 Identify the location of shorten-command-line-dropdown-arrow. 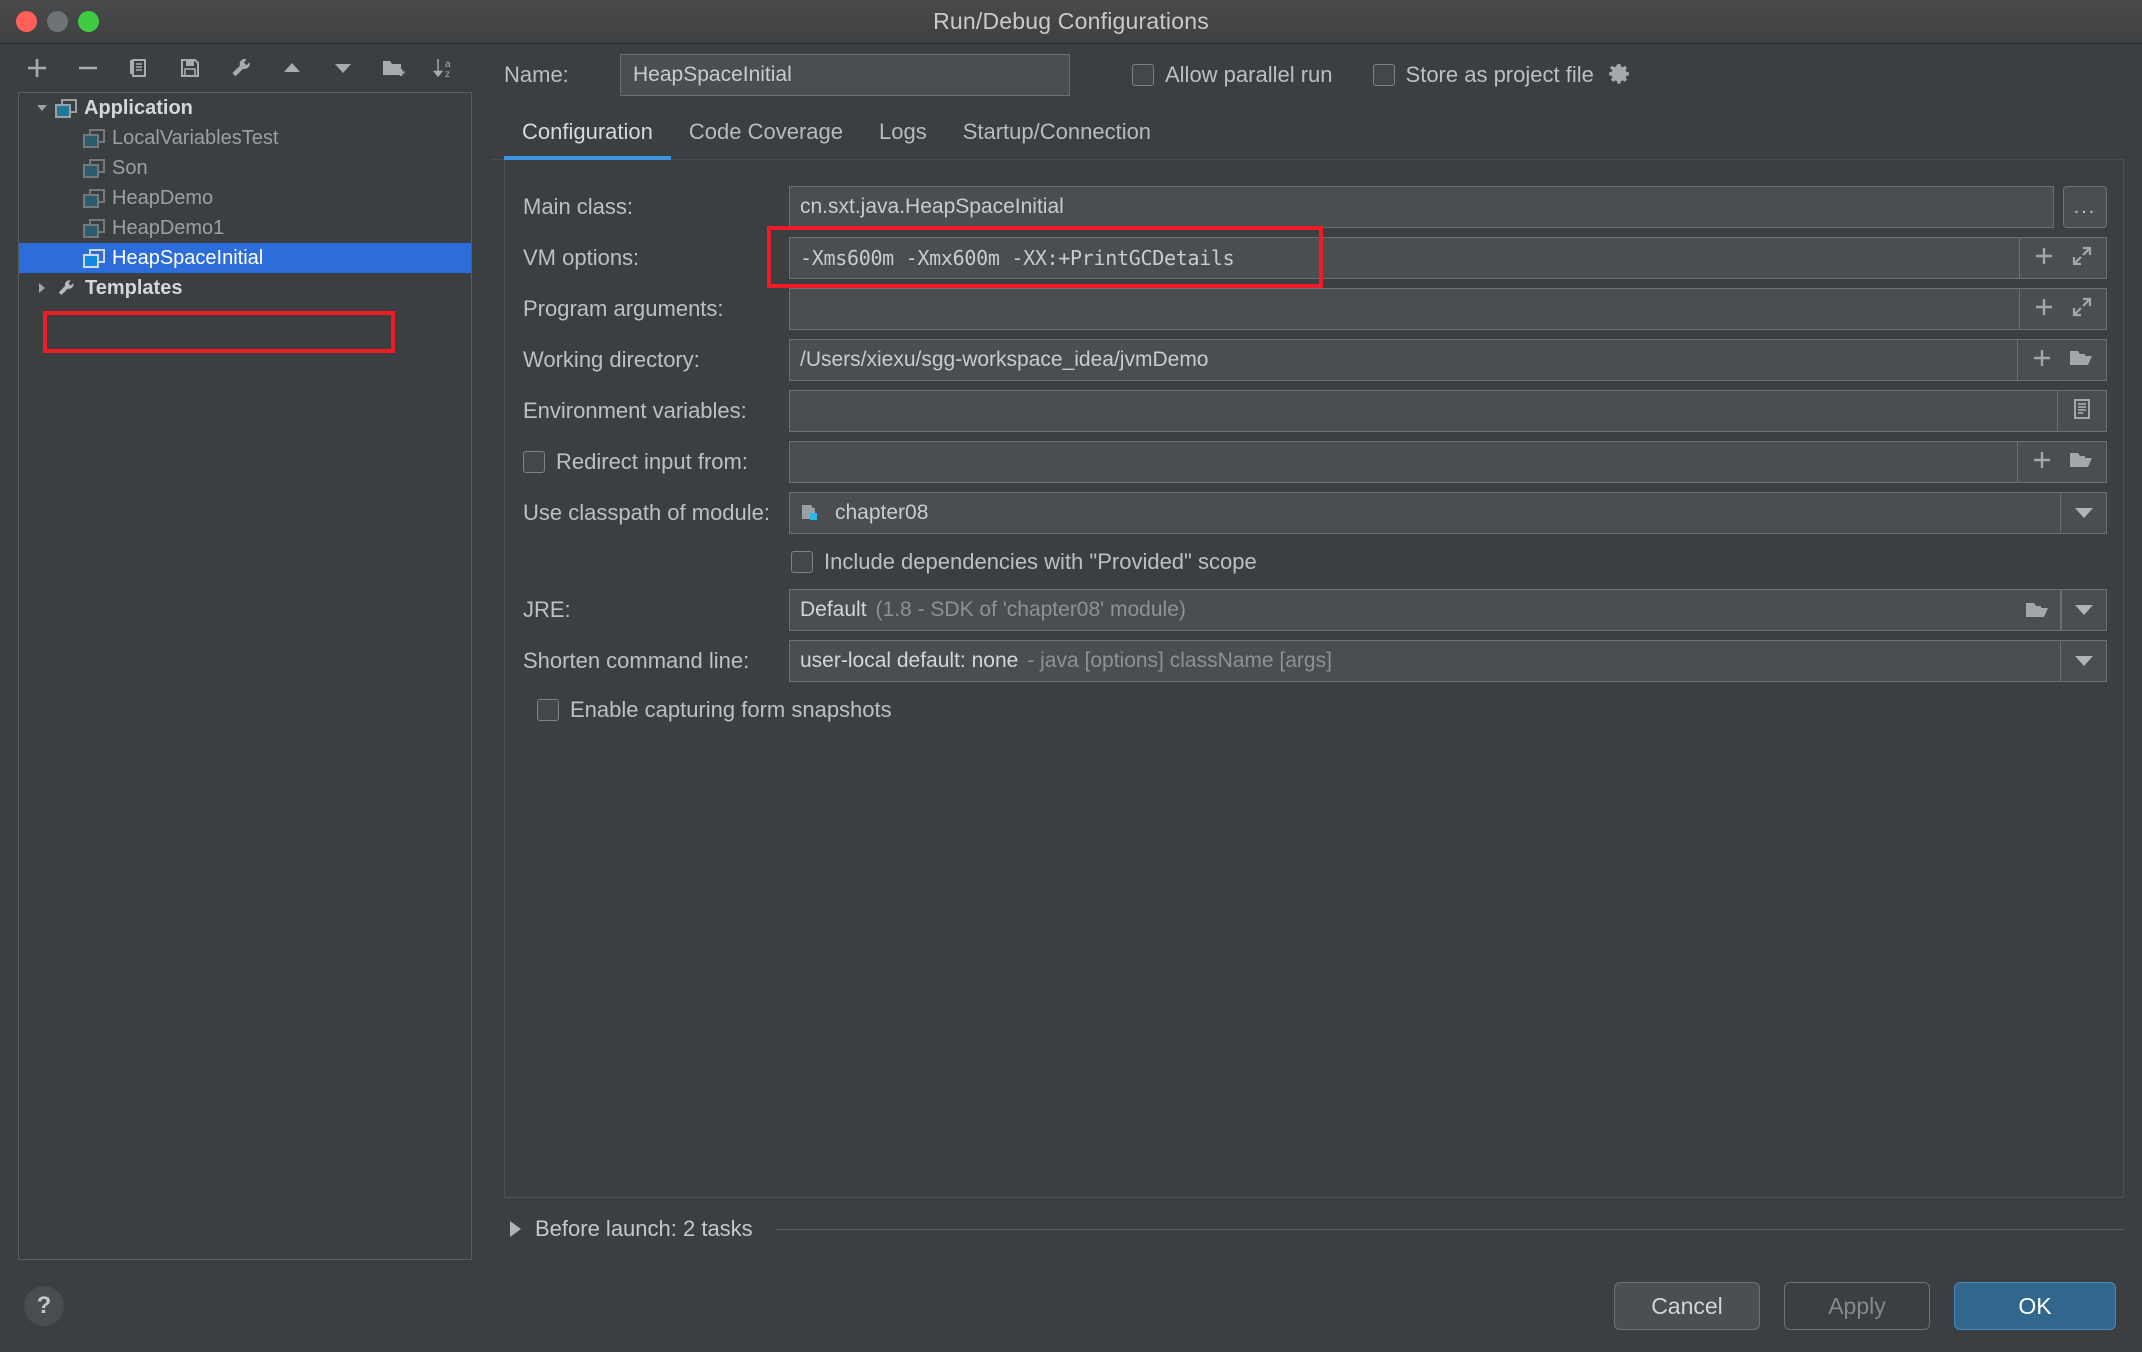
(2084, 661).